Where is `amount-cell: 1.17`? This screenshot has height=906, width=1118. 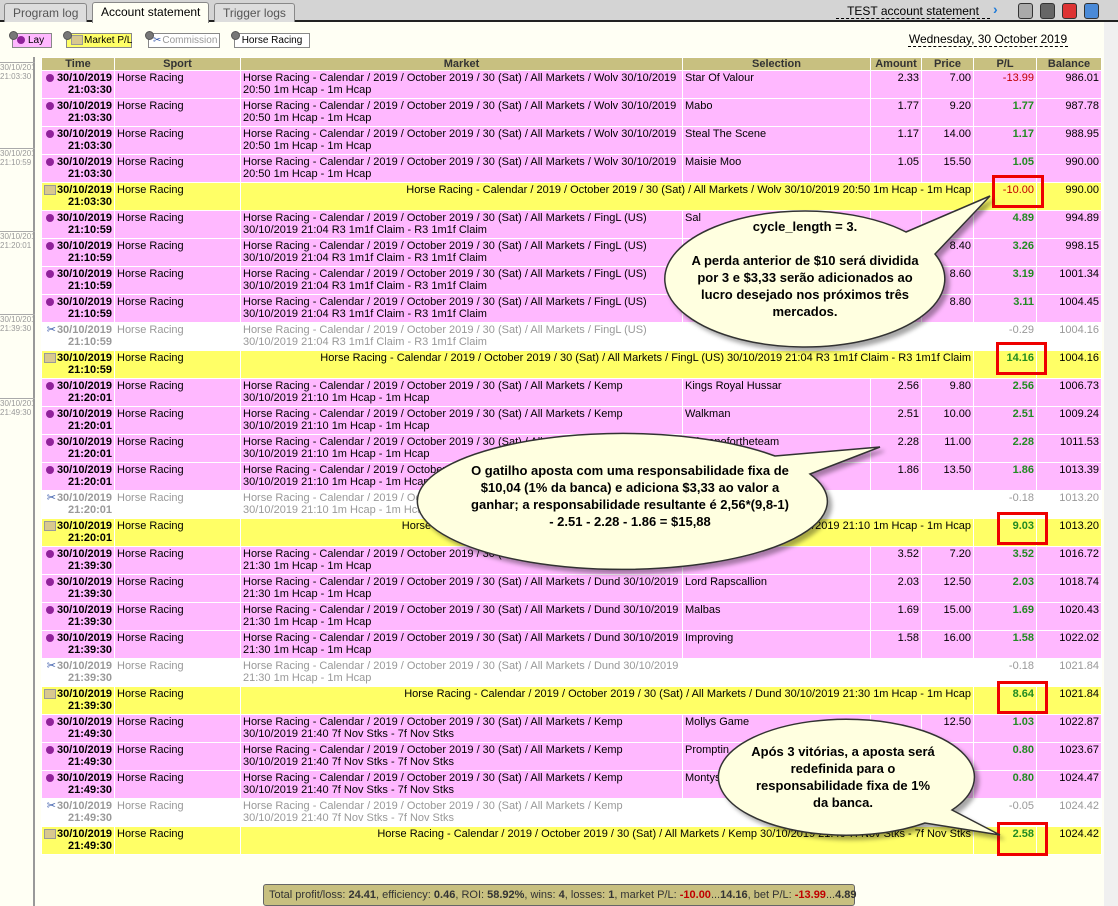 amount-cell: 1.17 is located at coordinates (896, 140).